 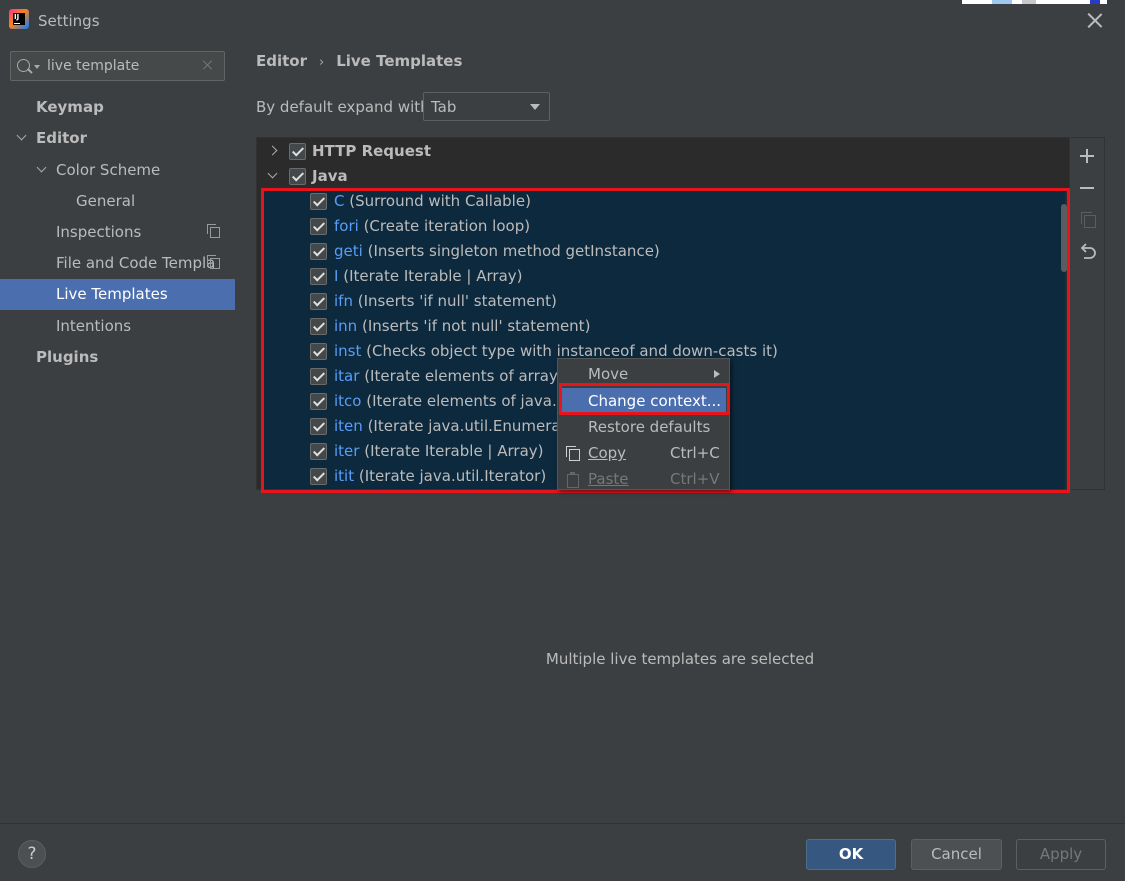 What do you see at coordinates (447, 226) in the screenshot?
I see `template-description: (Create iteration loop)` at bounding box center [447, 226].